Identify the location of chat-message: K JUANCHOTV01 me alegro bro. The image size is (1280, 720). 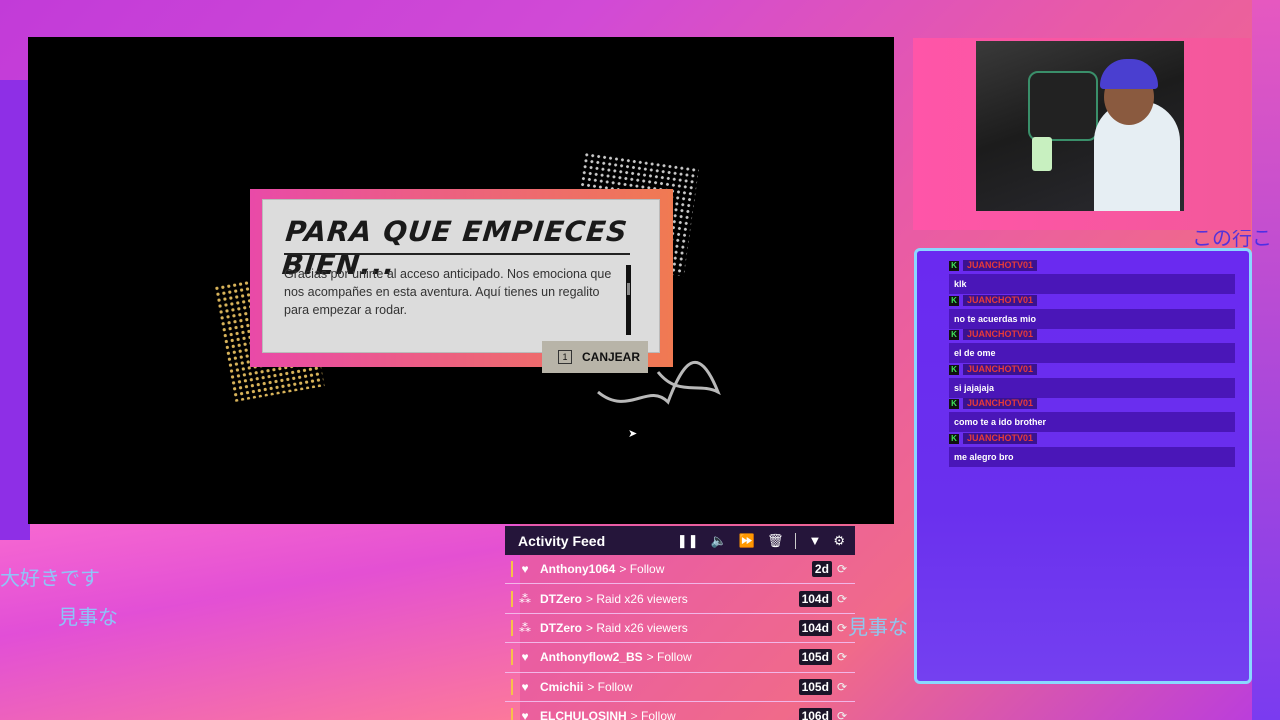
(1092, 449).